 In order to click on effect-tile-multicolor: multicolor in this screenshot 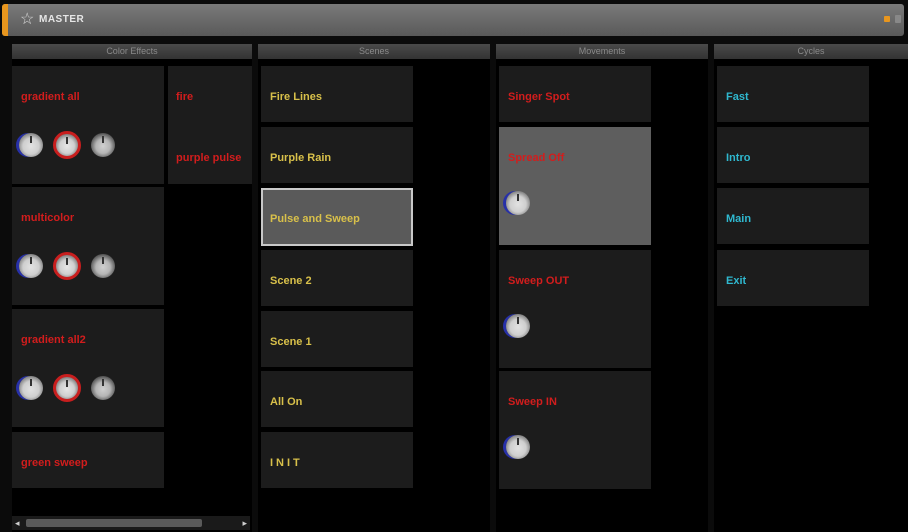, I will do `click(88, 246)`.